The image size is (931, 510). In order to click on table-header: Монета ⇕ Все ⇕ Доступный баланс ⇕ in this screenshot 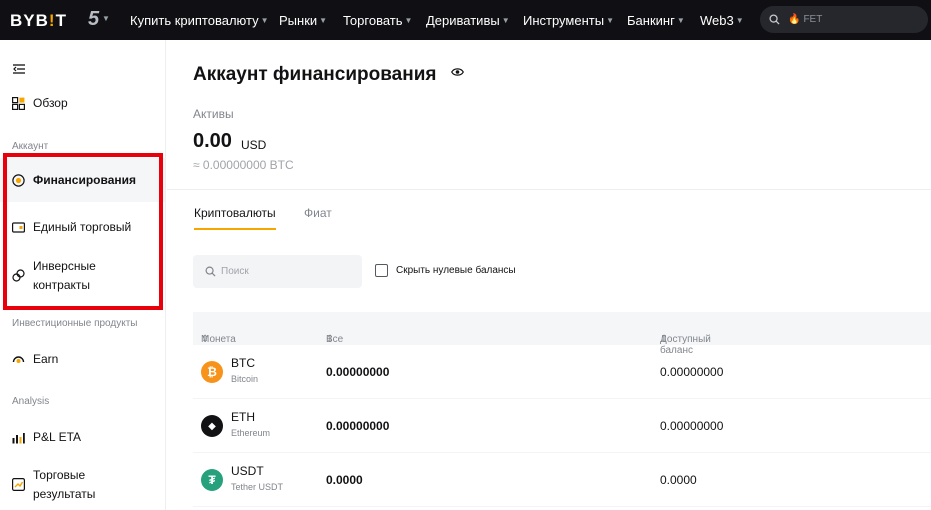, I will do `click(562, 334)`.